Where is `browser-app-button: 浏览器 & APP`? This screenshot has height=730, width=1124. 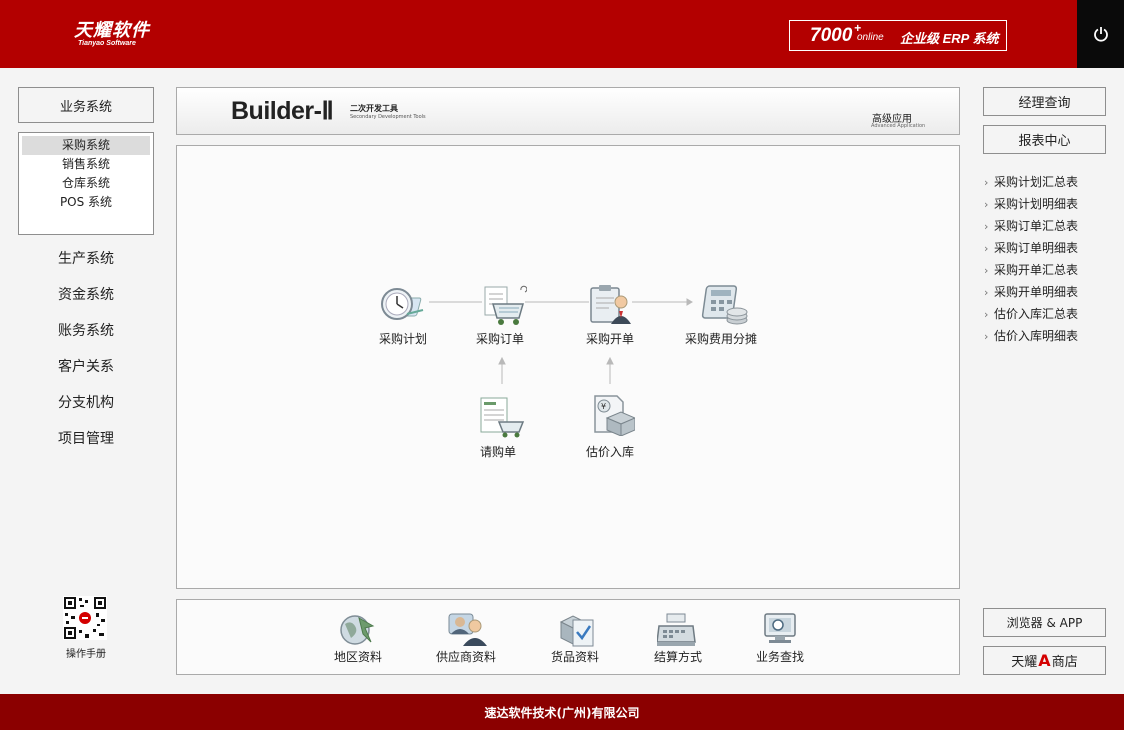
browser-app-button: 浏览器 & APP is located at coordinates (1044, 622).